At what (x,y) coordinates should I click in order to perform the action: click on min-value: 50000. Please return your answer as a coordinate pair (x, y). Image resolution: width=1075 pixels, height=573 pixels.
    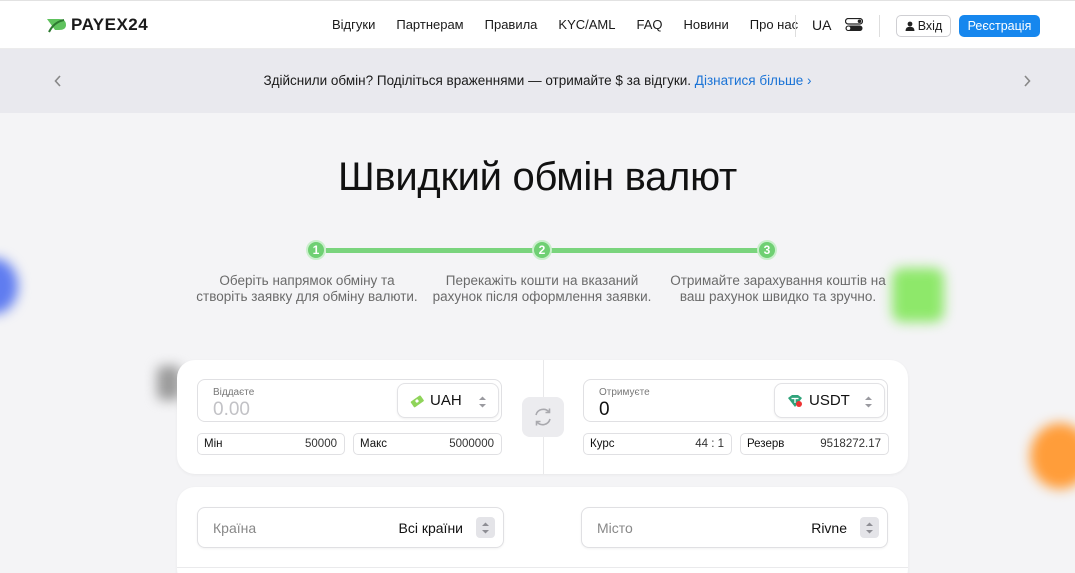
    Looking at the image, I should click on (321, 444).